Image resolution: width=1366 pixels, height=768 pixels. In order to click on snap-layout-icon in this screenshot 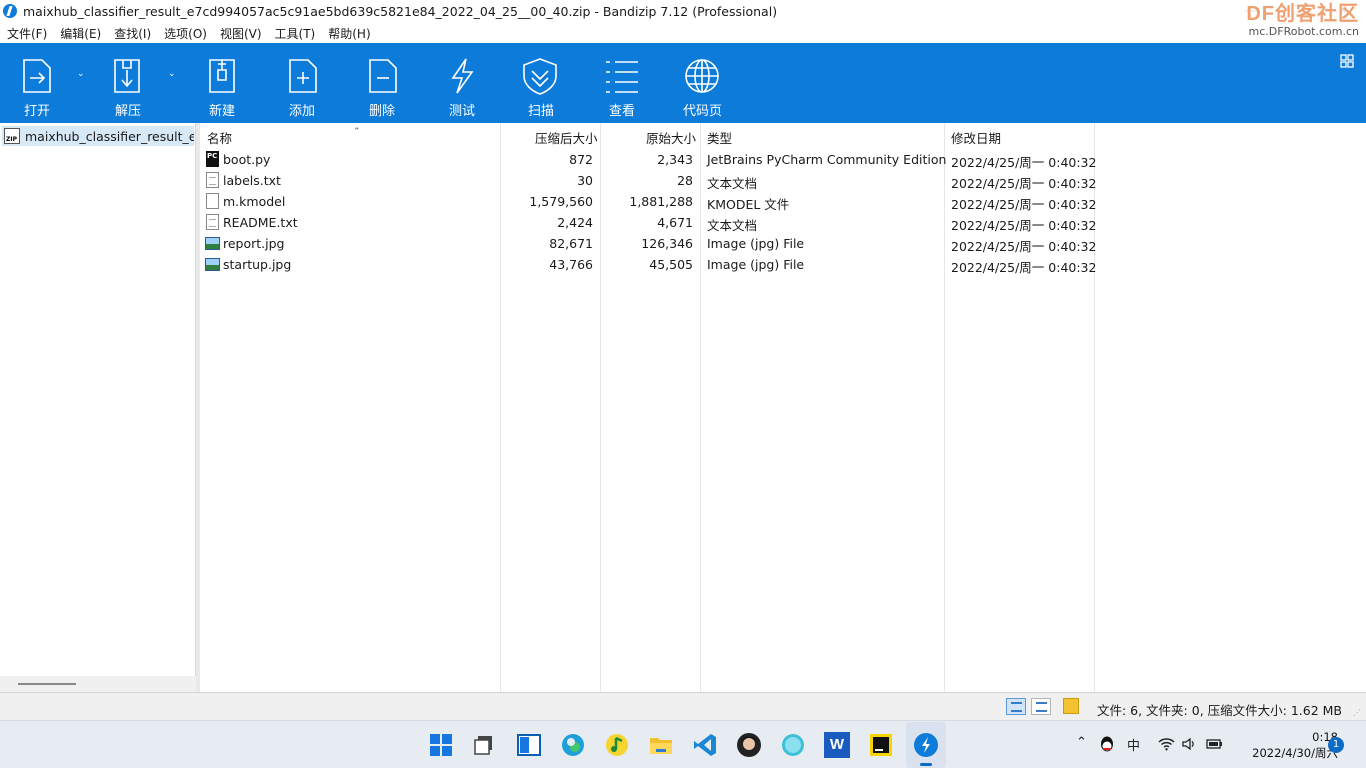, I will do `click(529, 745)`.